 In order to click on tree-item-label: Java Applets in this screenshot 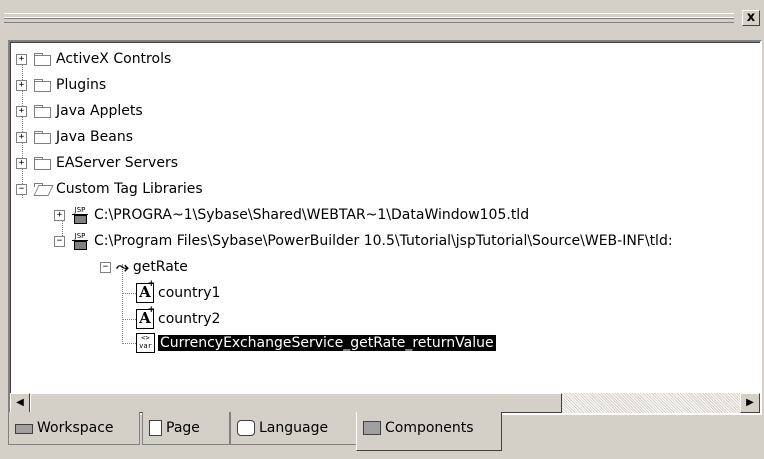, I will do `click(99, 111)`.